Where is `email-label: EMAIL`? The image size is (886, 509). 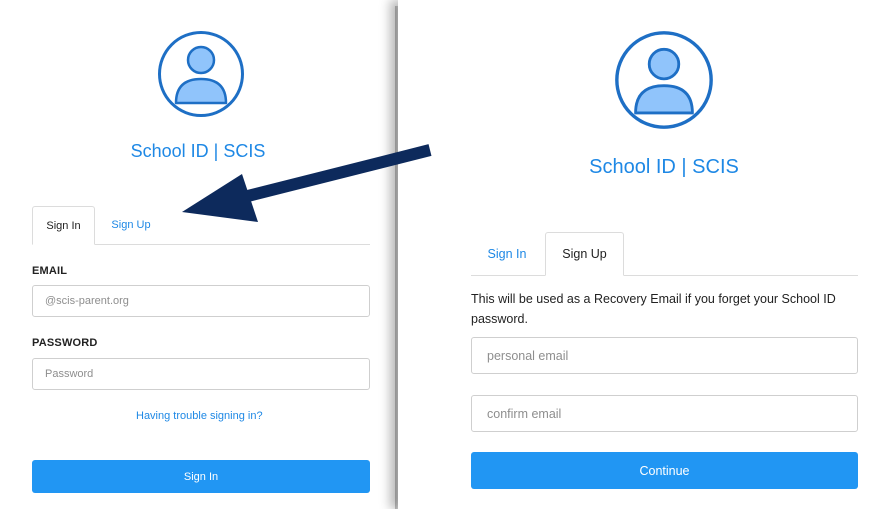
email-label: EMAIL is located at coordinates (50, 271).